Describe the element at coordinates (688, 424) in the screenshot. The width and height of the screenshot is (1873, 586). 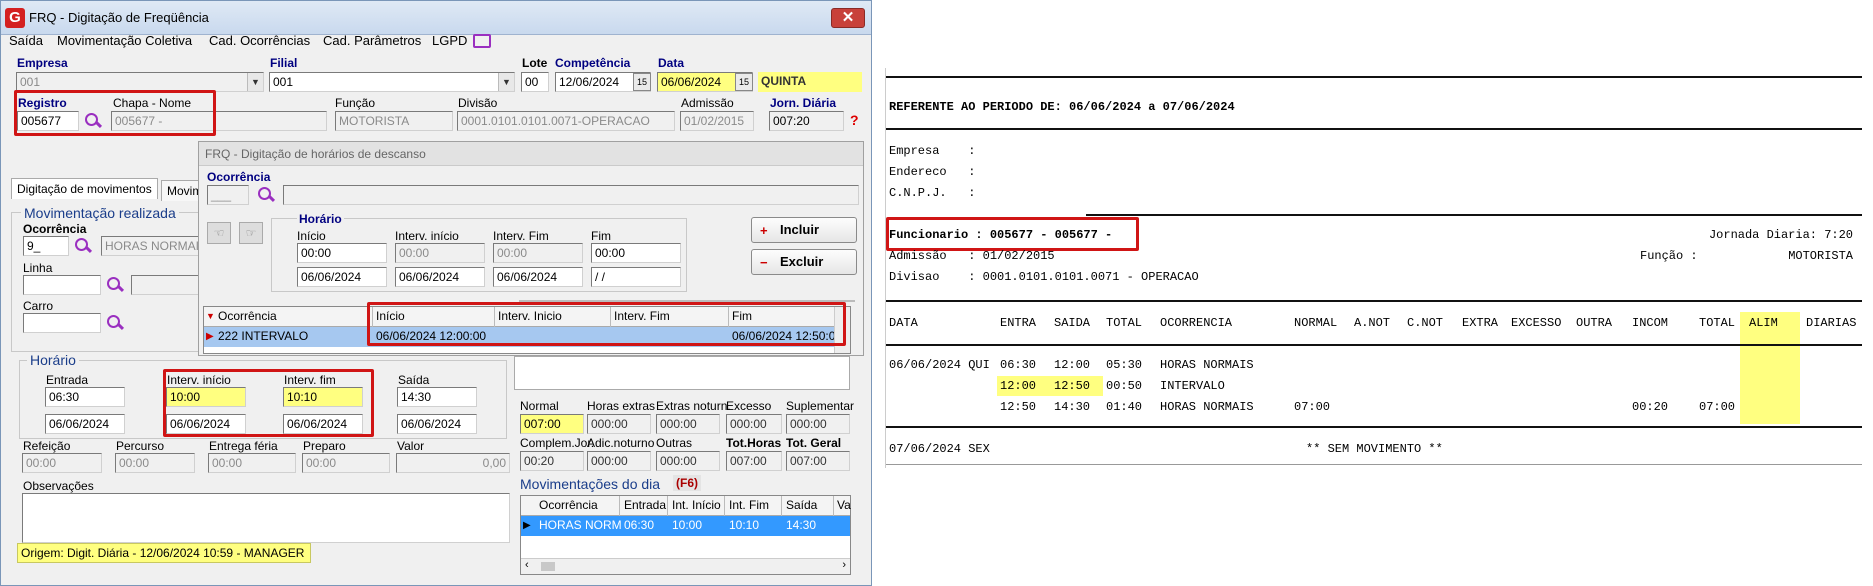
I see `extras-noturn-field: 000:00` at that location.